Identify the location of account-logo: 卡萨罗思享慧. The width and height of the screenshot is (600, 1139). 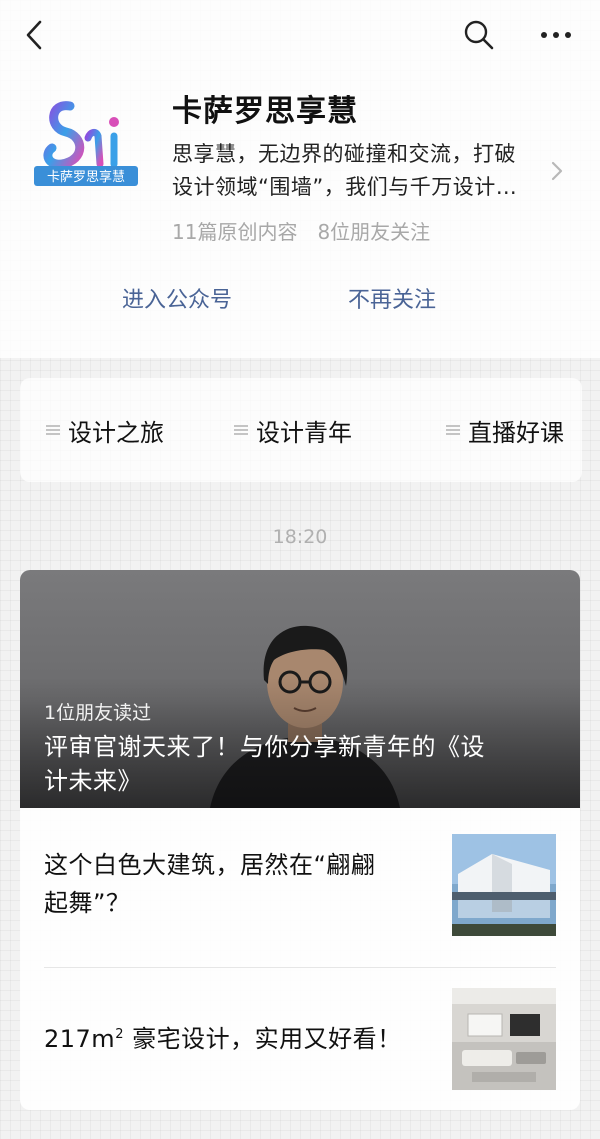
(86, 142).